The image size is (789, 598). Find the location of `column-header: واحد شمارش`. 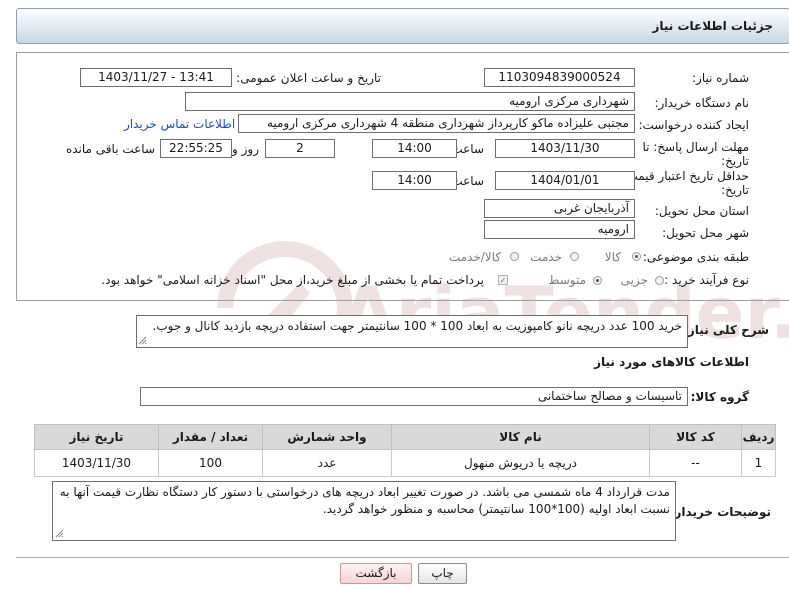

column-header: واحد شمارش is located at coordinates (327, 437).